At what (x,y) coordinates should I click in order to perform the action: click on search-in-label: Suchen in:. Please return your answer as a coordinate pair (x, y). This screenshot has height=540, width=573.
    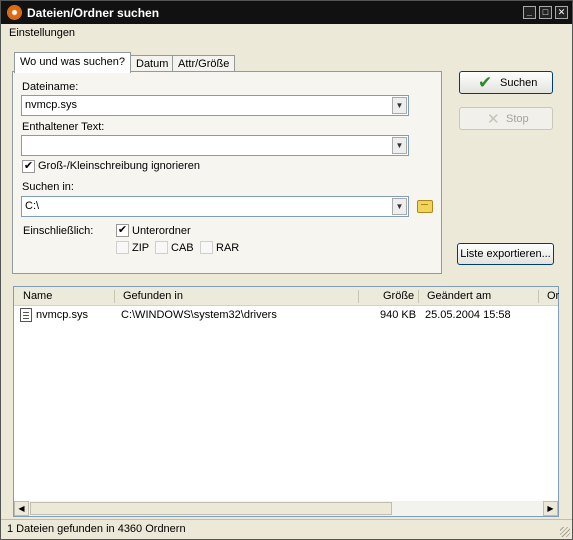
    Looking at the image, I should click on (48, 187).